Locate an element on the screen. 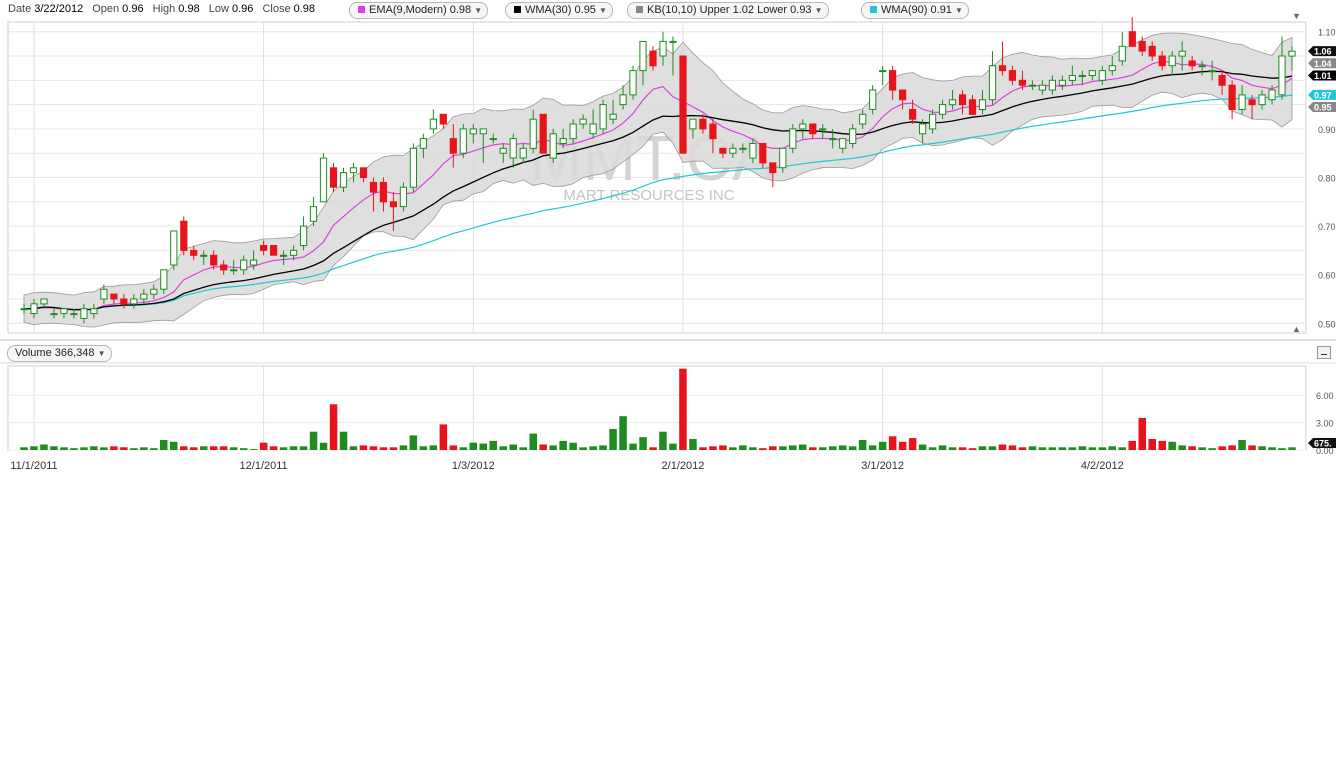  volume-bars is located at coordinates (658, 409).